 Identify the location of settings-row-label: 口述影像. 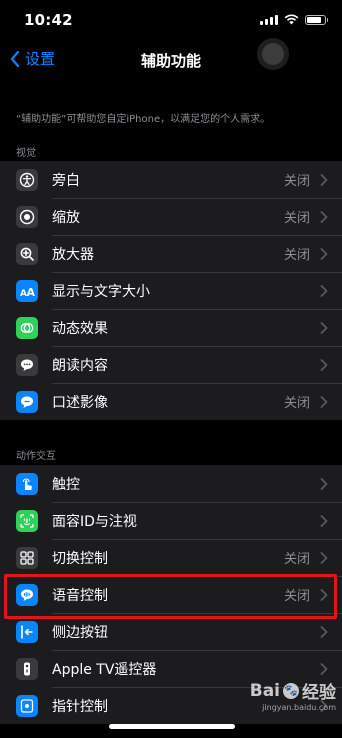
(80, 402).